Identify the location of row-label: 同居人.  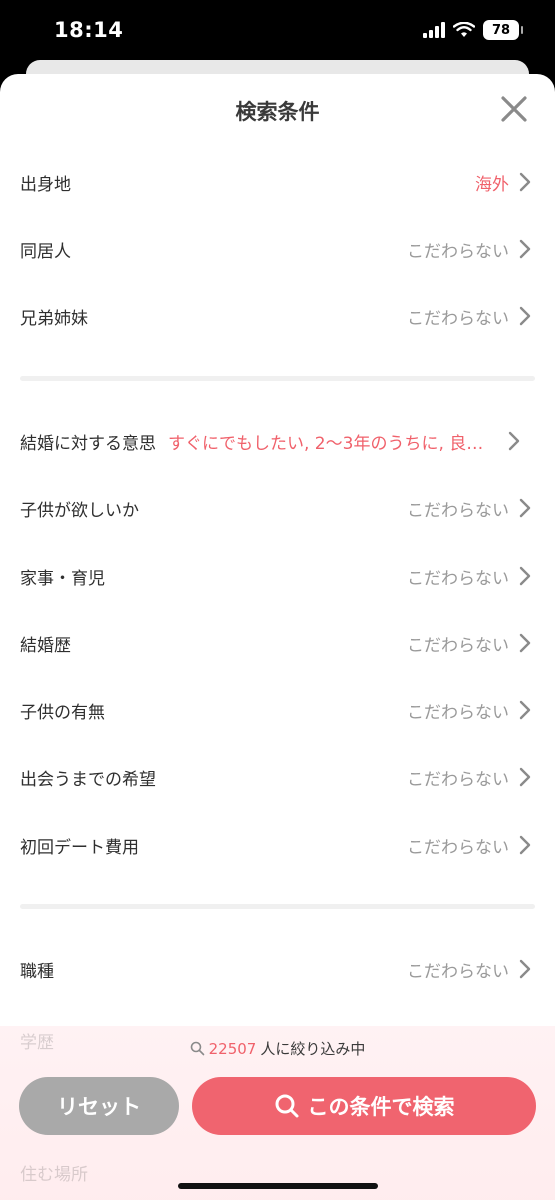
(45, 251).